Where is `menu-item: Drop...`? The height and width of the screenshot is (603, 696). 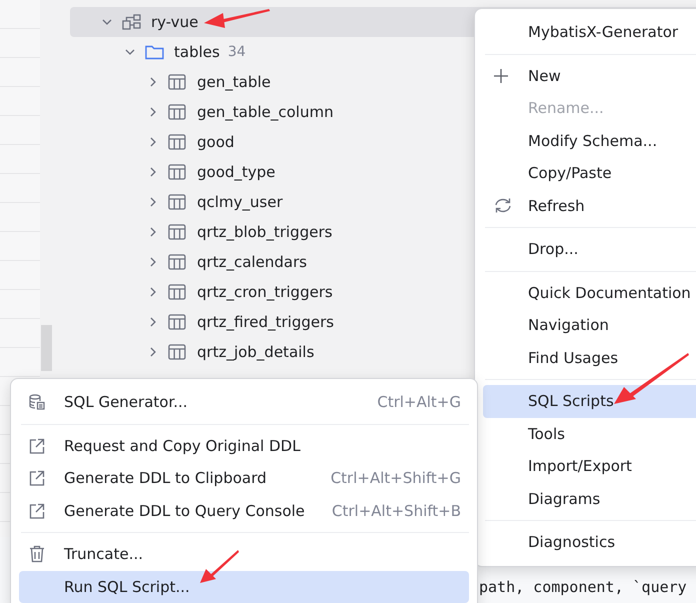
menu-item: Drop... is located at coordinates (589, 249).